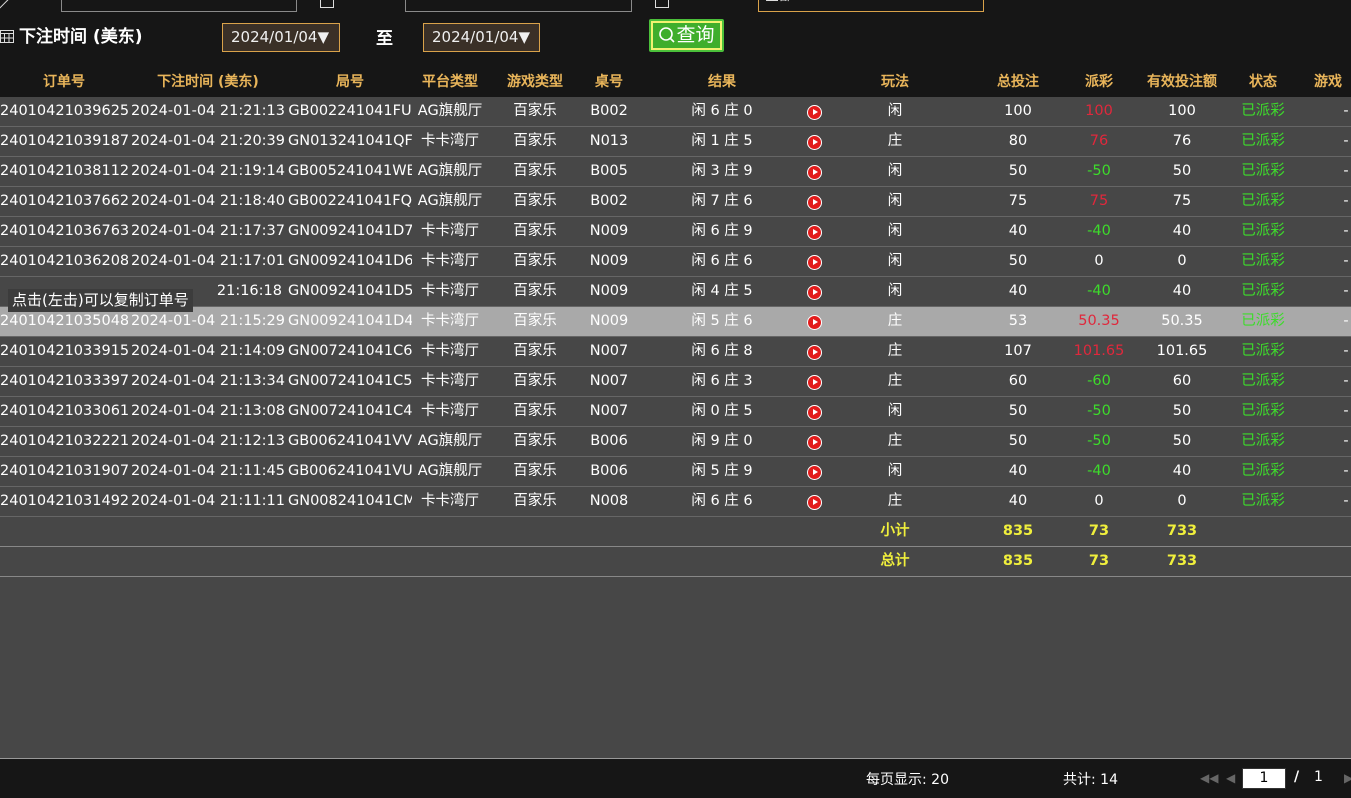 Image resolution: width=1351 pixels, height=798 pixels. Describe the element at coordinates (871, 6) in the screenshot. I see `platform-select: 全部` at that location.